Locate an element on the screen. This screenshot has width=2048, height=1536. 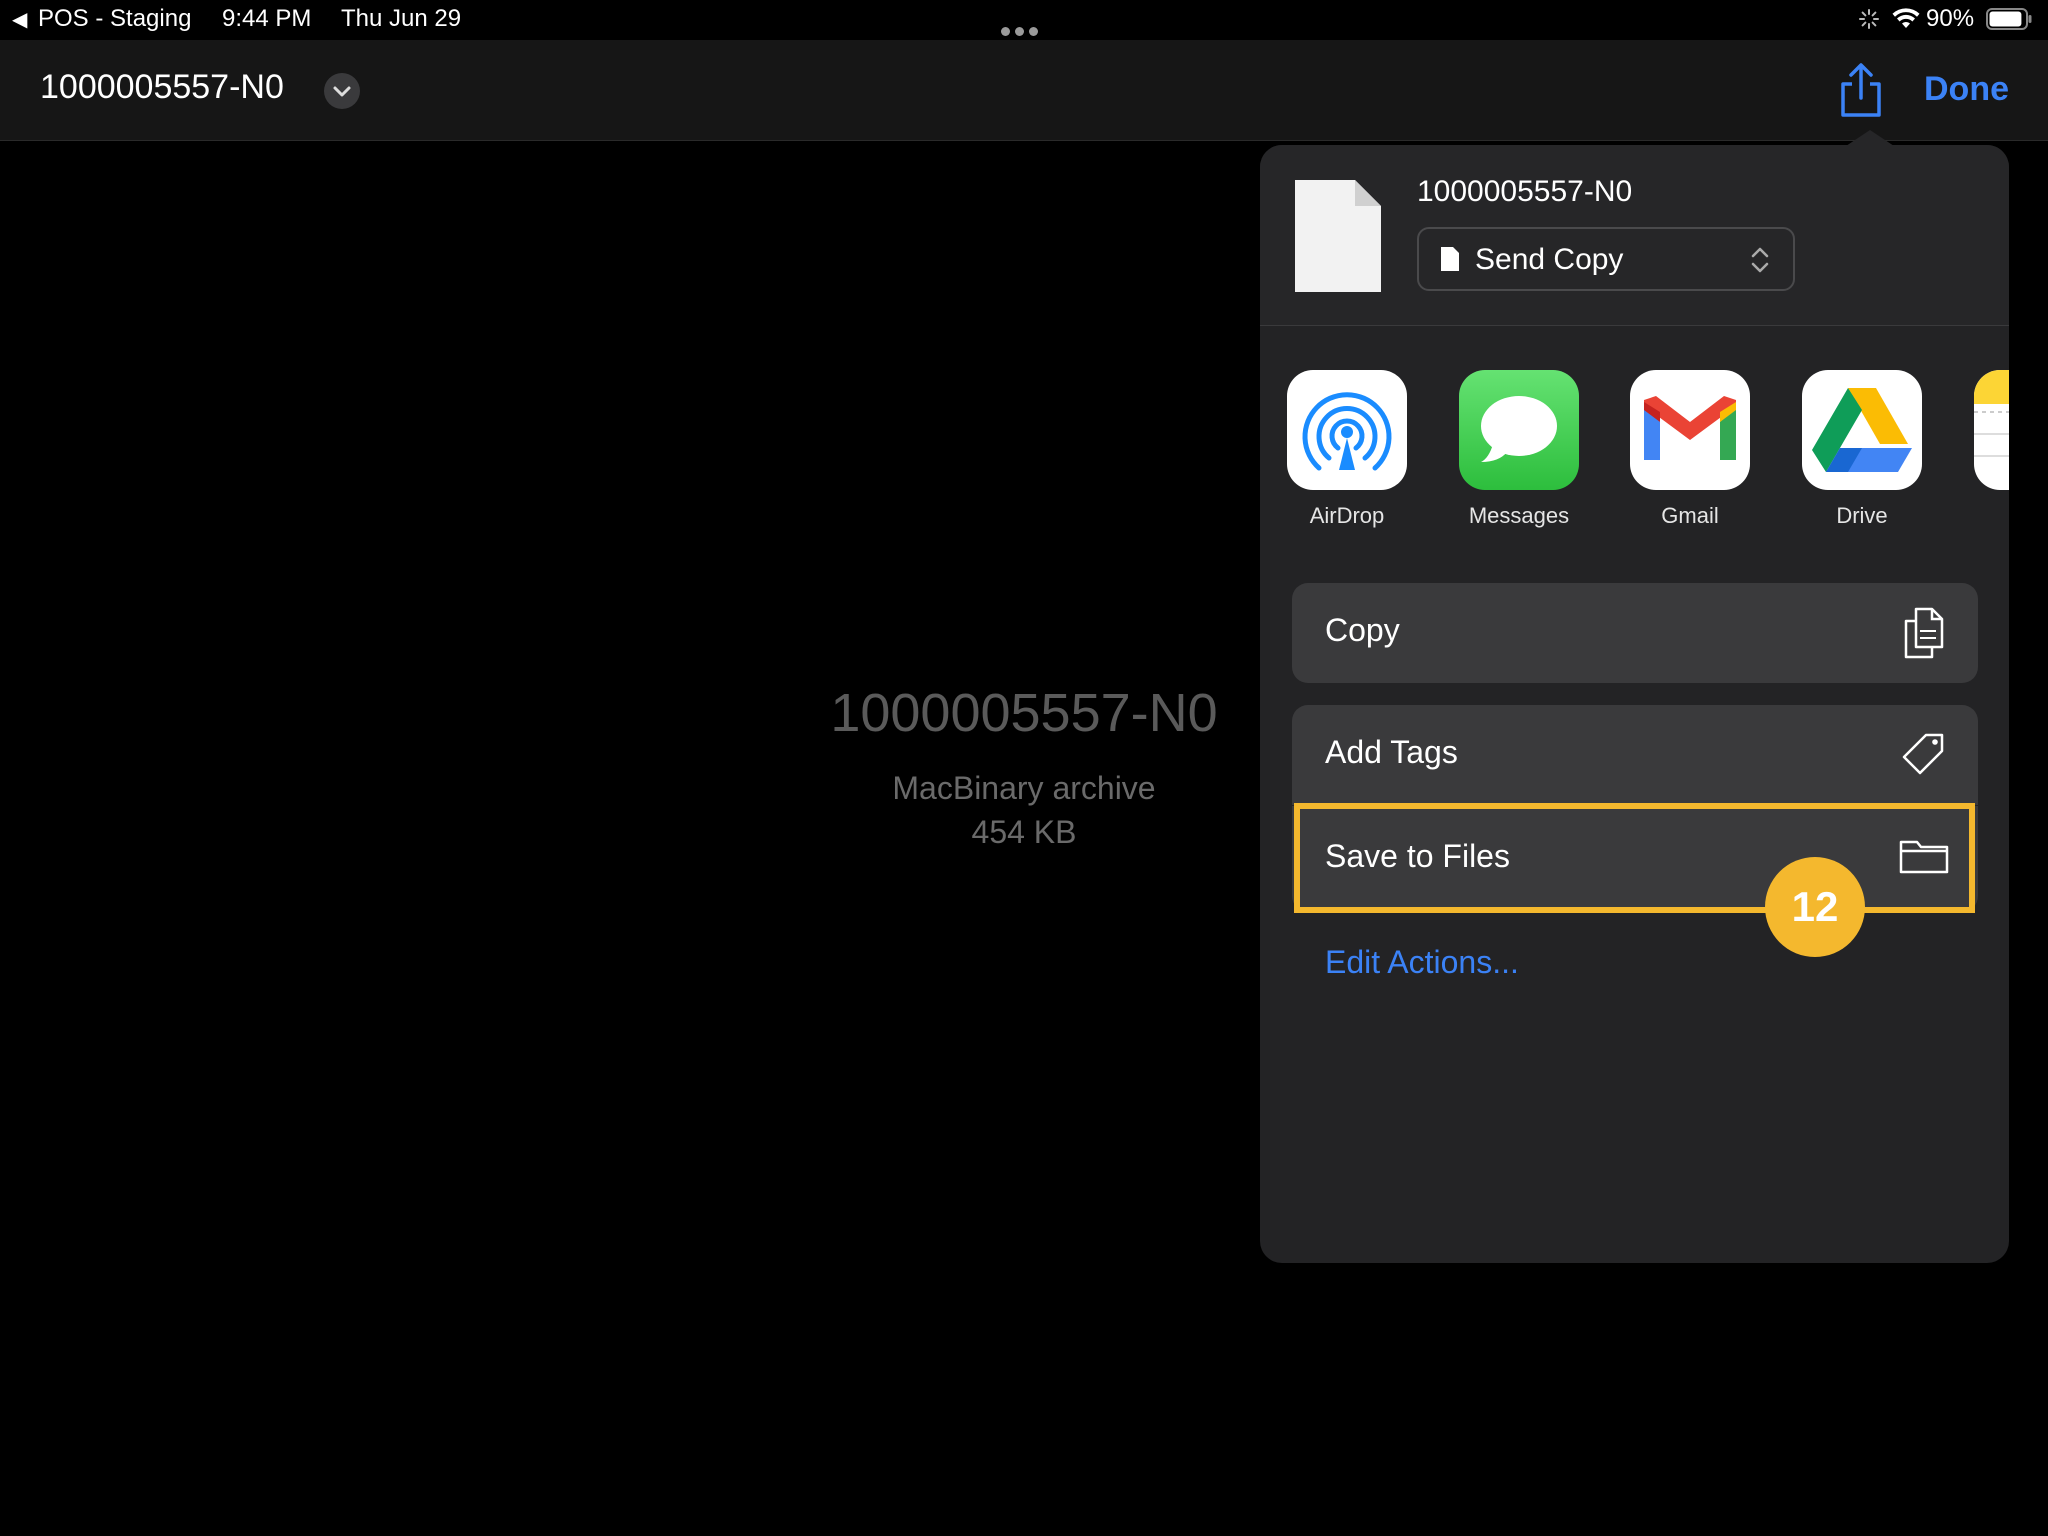
battery-percent: 90% is located at coordinates (1950, 18).